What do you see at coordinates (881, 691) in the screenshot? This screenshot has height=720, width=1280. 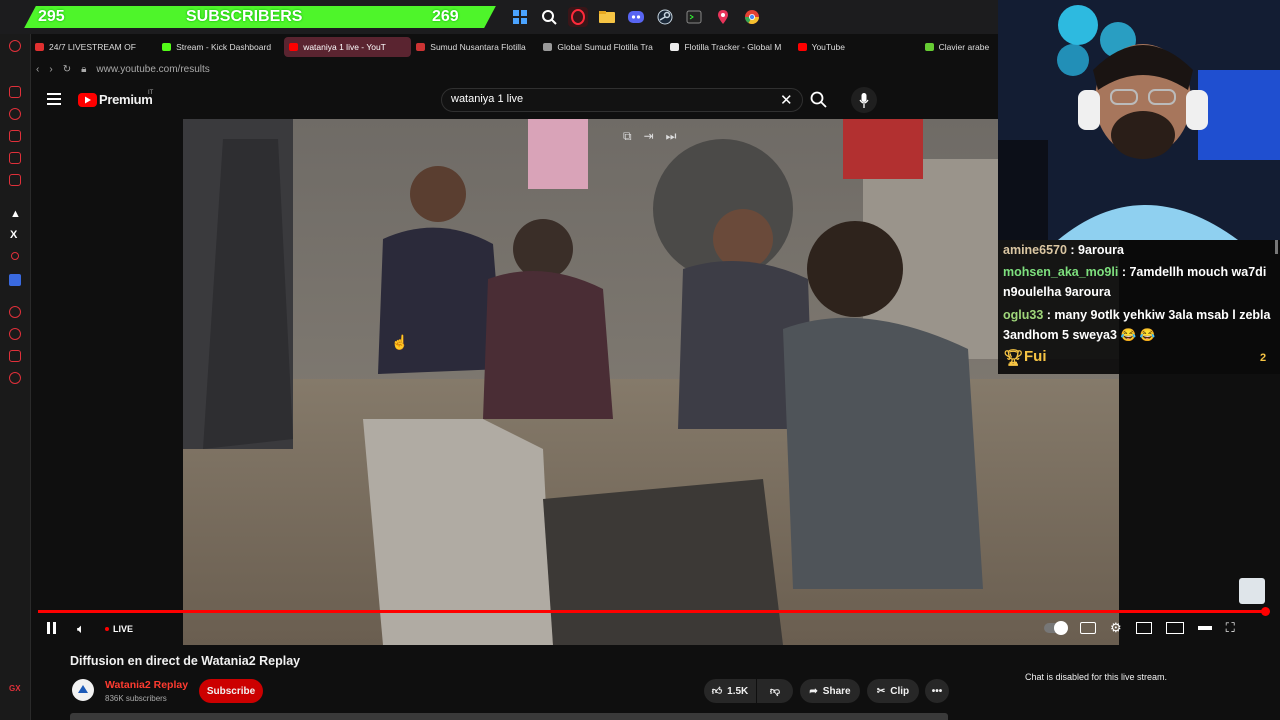 I see `scissors-icon: ✂` at bounding box center [881, 691].